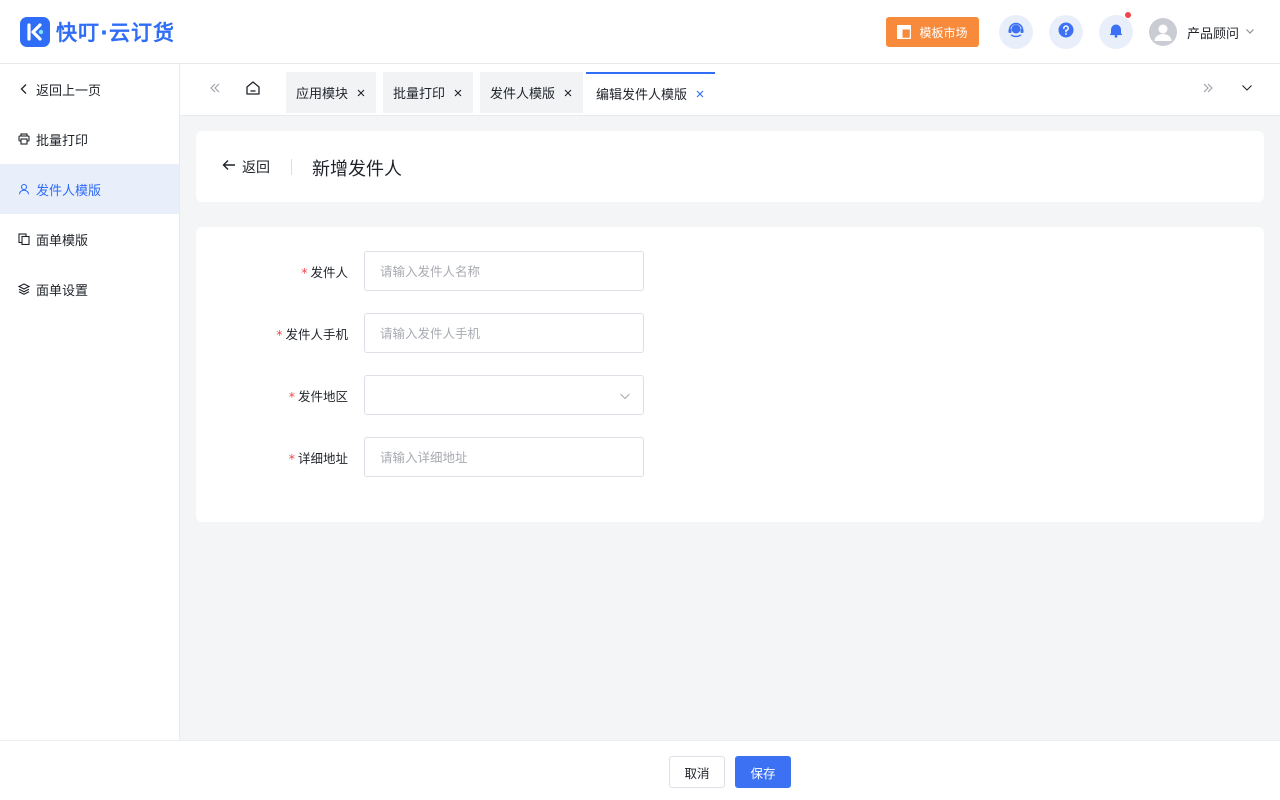 Image resolution: width=1280 pixels, height=800 pixels. What do you see at coordinates (357, 169) in the screenshot?
I see `page-title: 新增发件人` at bounding box center [357, 169].